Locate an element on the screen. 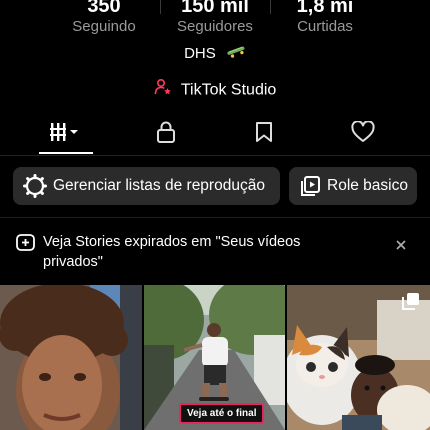 The image size is (430, 430). add-video-icon is located at coordinates (25, 245).